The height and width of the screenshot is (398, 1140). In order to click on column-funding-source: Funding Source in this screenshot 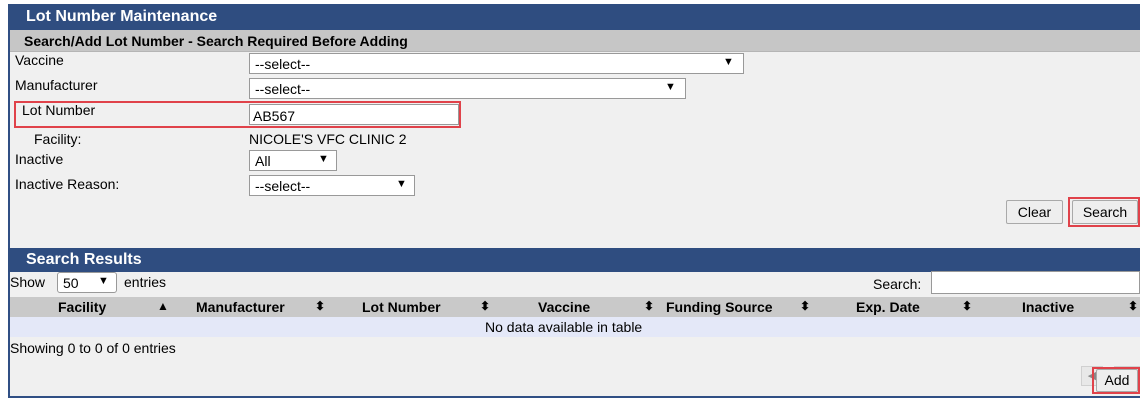, I will do `click(719, 307)`.